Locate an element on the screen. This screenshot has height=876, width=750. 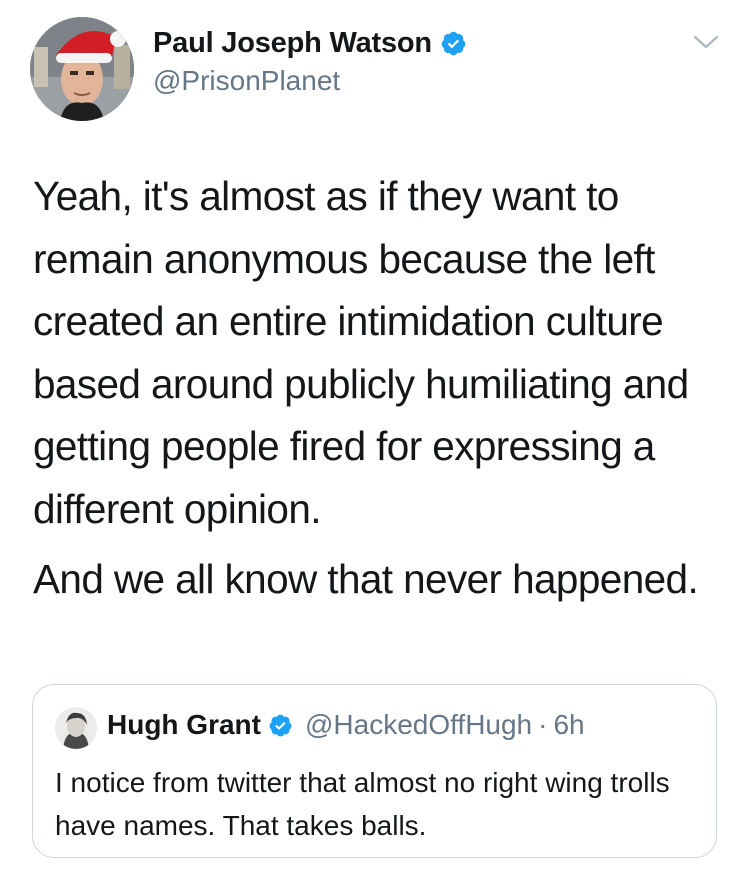
avatar-photo-icon is located at coordinates (82, 69).